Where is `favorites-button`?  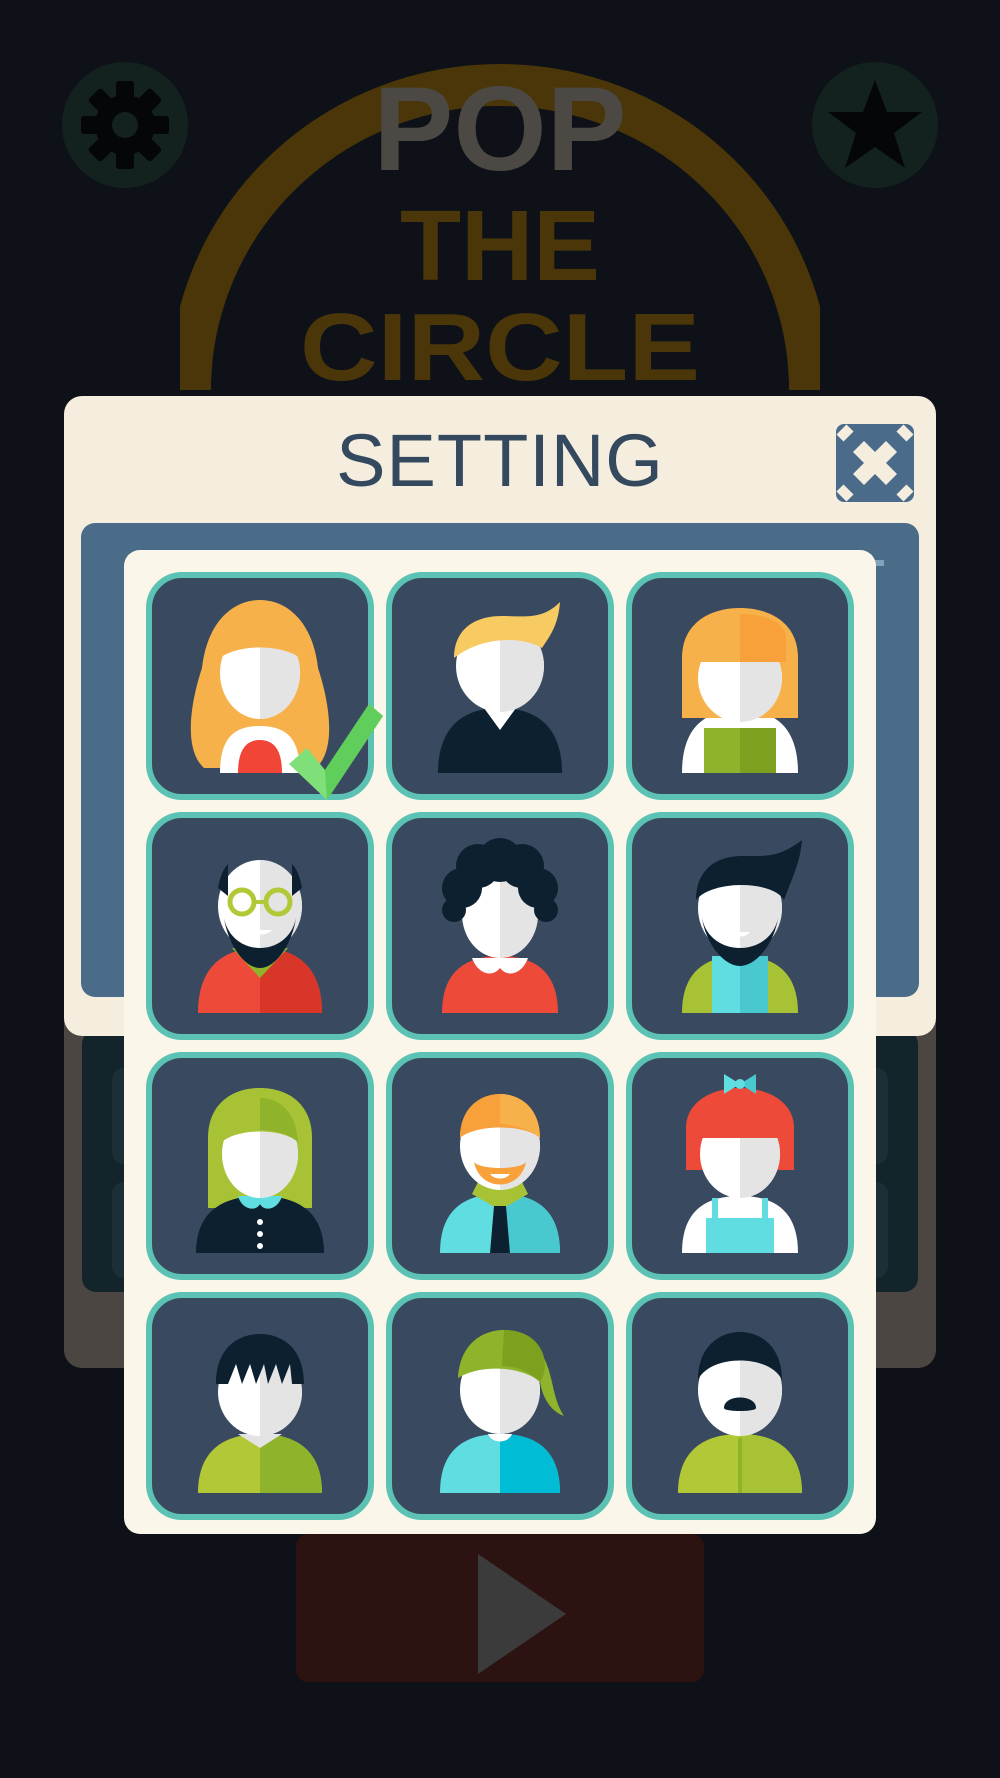
favorites-button is located at coordinates (875, 125).